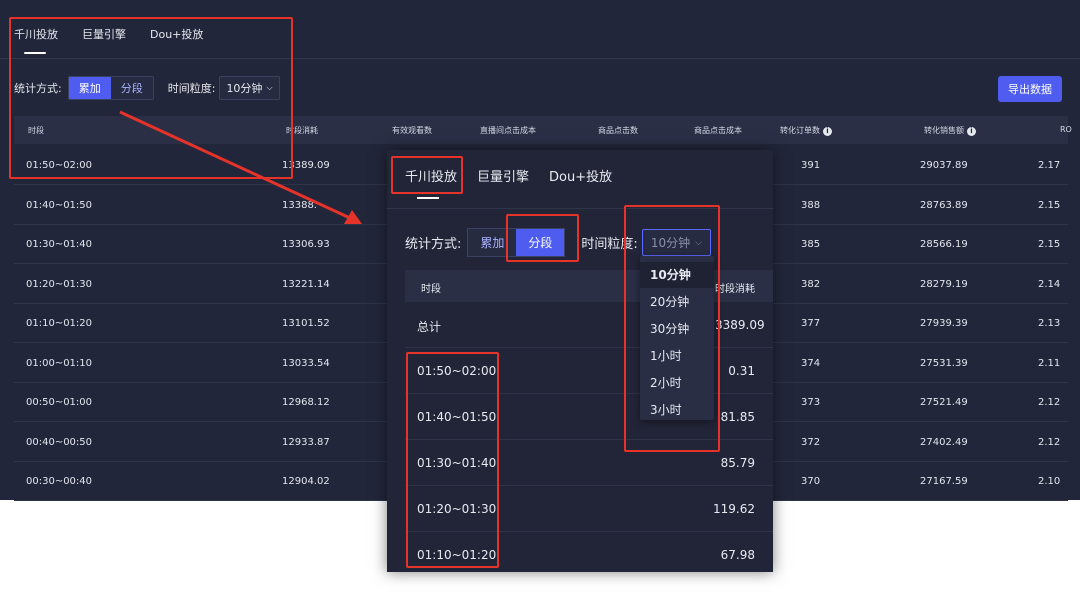 Image resolution: width=1080 pixels, height=605 pixels. I want to click on zoom-cell-period-cost: 67.98, so click(737, 555).